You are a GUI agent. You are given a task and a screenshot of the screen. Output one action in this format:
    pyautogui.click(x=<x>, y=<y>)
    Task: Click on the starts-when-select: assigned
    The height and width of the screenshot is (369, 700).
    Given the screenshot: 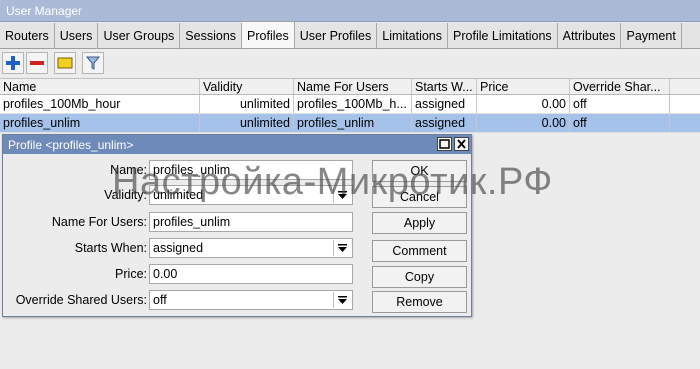 What is the action you would take?
    pyautogui.click(x=251, y=248)
    